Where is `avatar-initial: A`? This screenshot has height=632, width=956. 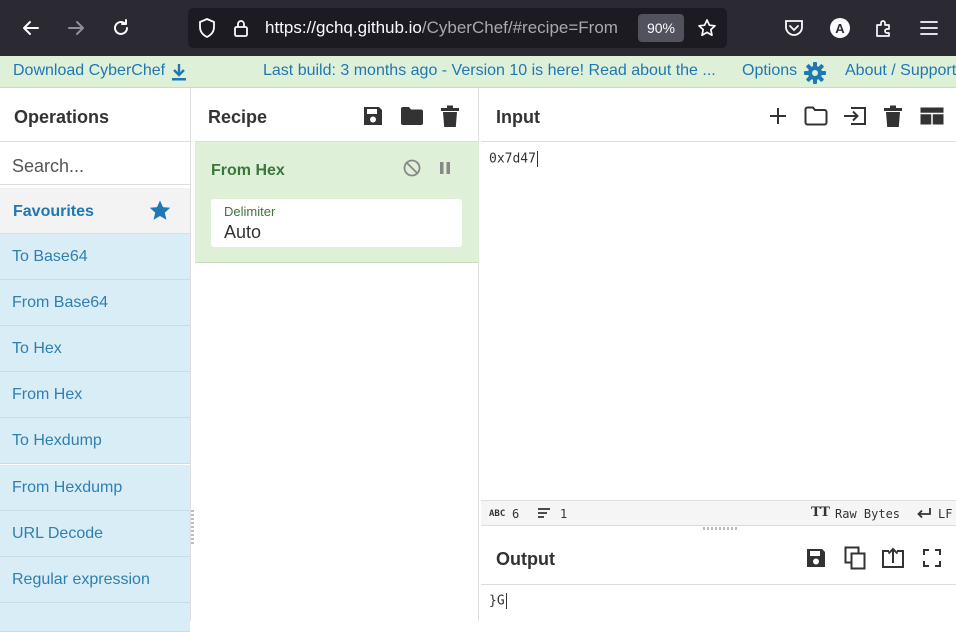
avatar-initial: A is located at coordinates (840, 28).